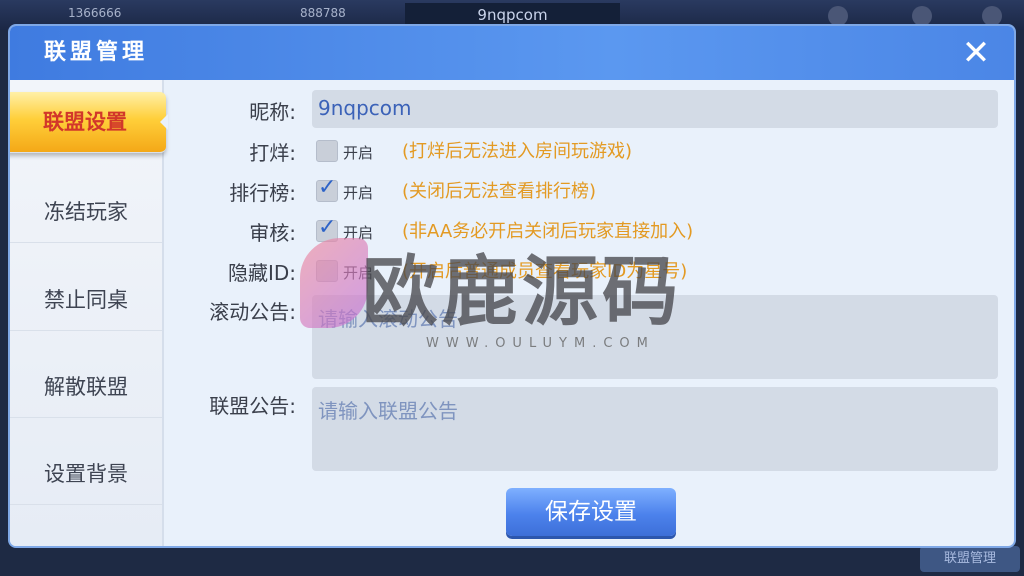 The height and width of the screenshot is (576, 1024). I want to click on alliance-manage-button: 联盟管理, so click(970, 559).